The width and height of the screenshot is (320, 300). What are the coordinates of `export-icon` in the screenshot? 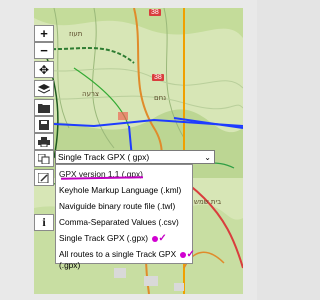 It's located at (44, 158).